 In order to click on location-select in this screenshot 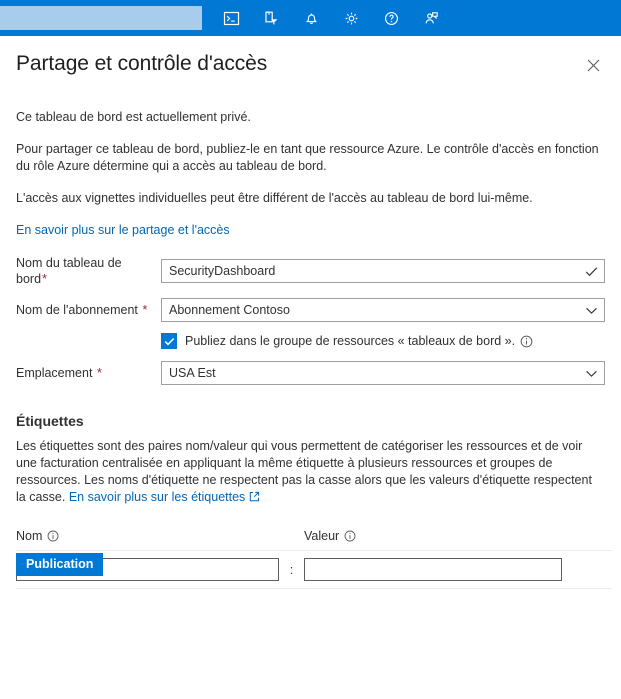, I will do `click(383, 373)`.